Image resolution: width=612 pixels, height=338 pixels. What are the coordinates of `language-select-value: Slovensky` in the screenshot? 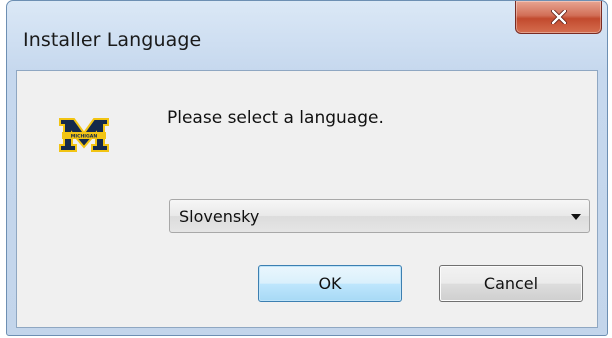 It's located at (219, 216).